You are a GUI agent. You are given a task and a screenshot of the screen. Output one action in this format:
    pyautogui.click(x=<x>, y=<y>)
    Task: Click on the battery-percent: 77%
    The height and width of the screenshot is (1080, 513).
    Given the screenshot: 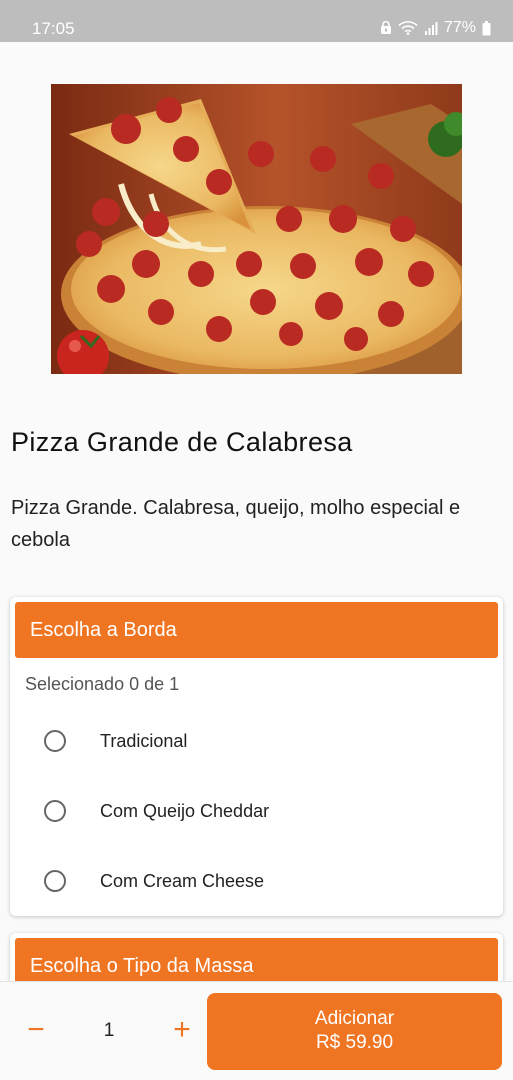 What is the action you would take?
    pyautogui.click(x=459, y=27)
    